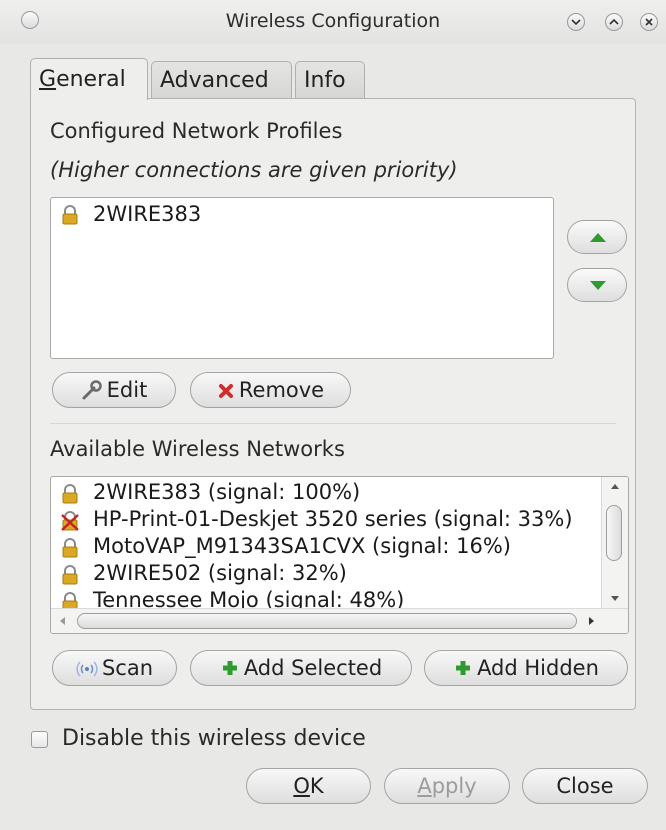 This screenshot has height=830, width=666. What do you see at coordinates (327, 621) in the screenshot?
I see `horizontal-scroll-thumb` at bounding box center [327, 621].